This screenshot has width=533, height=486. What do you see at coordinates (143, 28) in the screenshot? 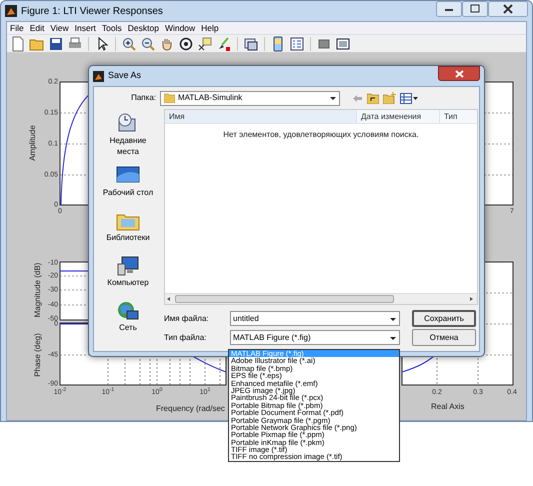
I see `menu-item: Desktop` at bounding box center [143, 28].